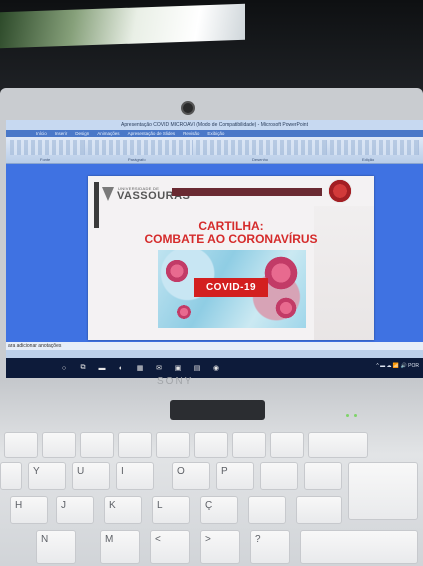 This screenshot has height=566, width=423. Describe the element at coordinates (214, 354) in the screenshot. I see `status-bar` at that location.